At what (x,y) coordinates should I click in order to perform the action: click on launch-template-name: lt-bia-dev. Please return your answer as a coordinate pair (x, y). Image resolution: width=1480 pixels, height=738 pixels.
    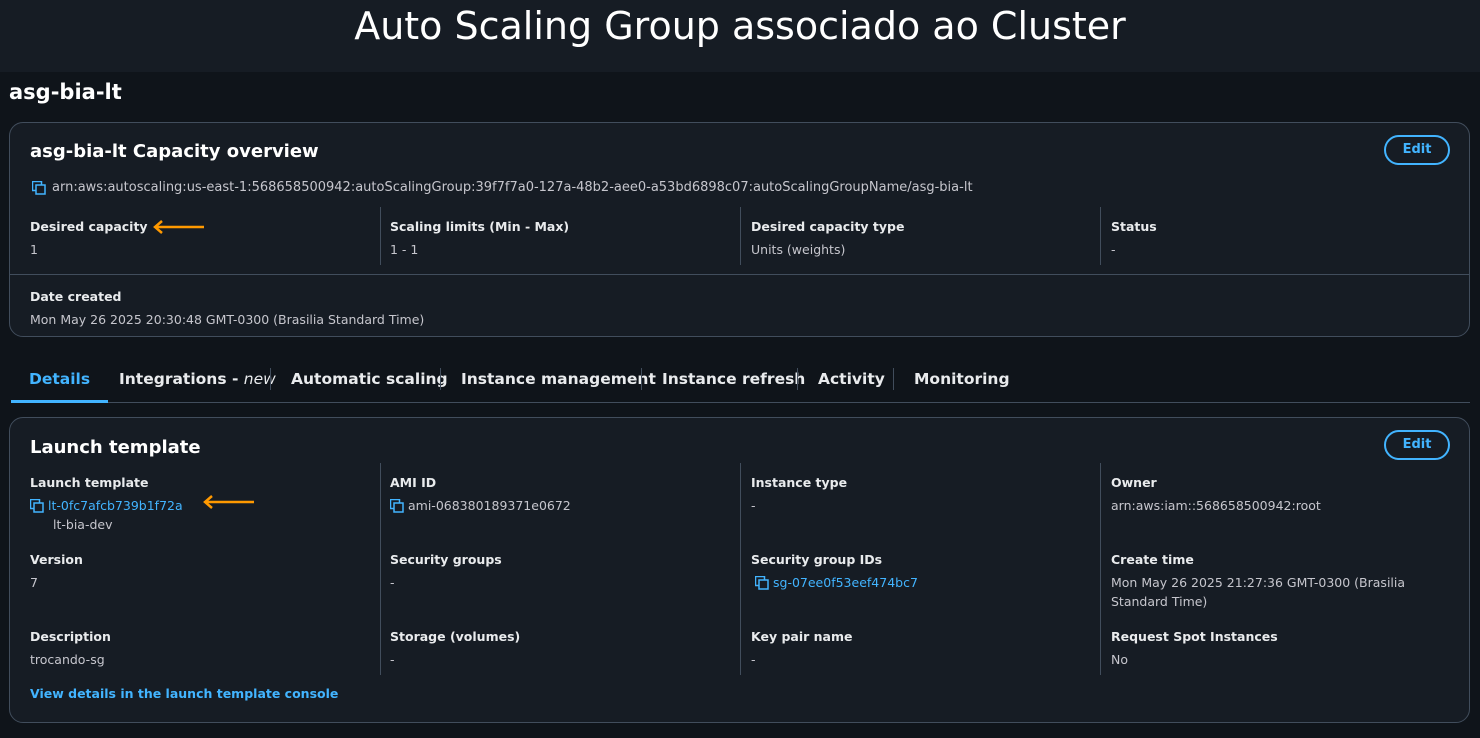
    Looking at the image, I should click on (83, 524).